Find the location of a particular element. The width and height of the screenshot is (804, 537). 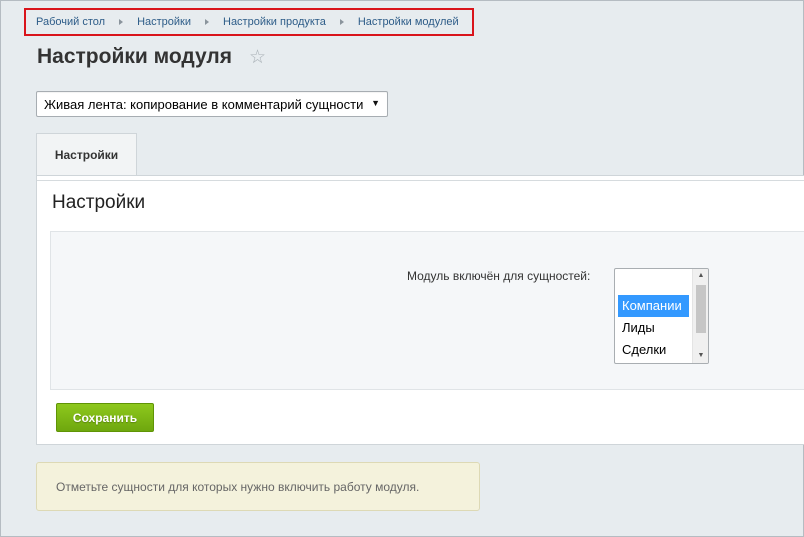

entities-field-label: Модуль включён для сущностей: is located at coordinates (499, 276).